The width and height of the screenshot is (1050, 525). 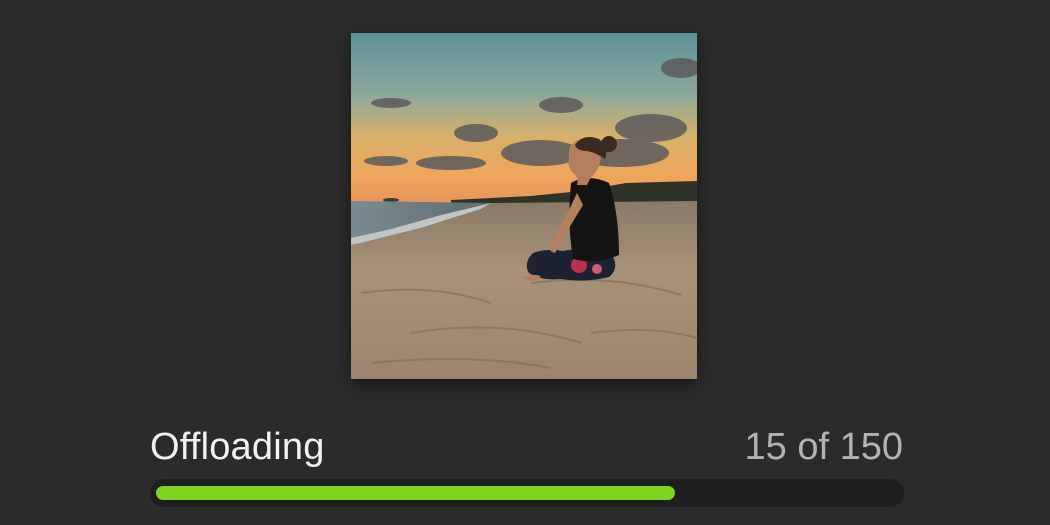 I want to click on progress-fill, so click(x=415, y=493).